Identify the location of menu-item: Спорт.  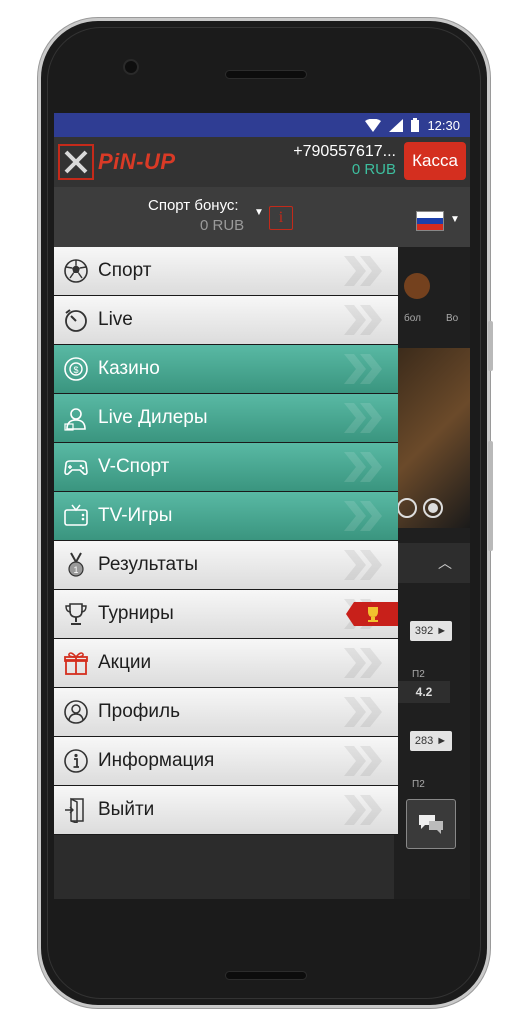
(226, 271).